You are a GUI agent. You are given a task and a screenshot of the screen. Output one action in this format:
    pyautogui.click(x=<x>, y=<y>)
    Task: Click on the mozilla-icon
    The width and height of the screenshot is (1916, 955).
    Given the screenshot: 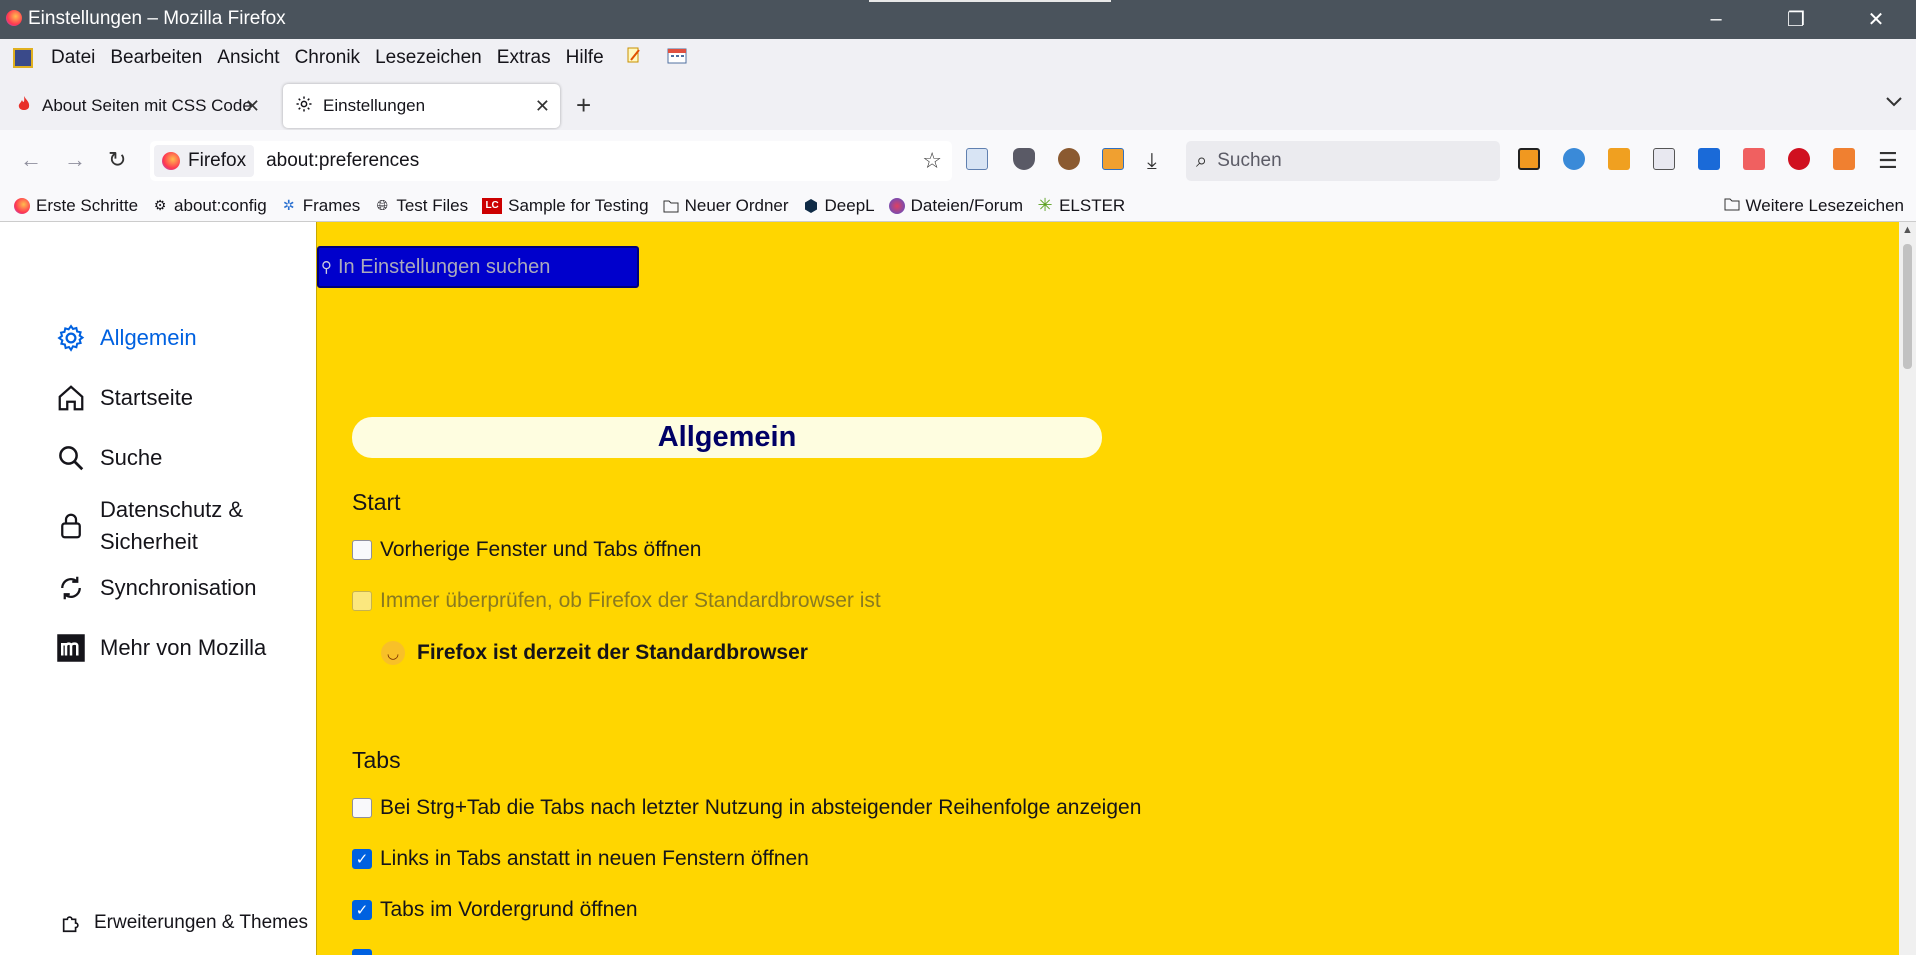 What is the action you would take?
    pyautogui.click(x=71, y=648)
    